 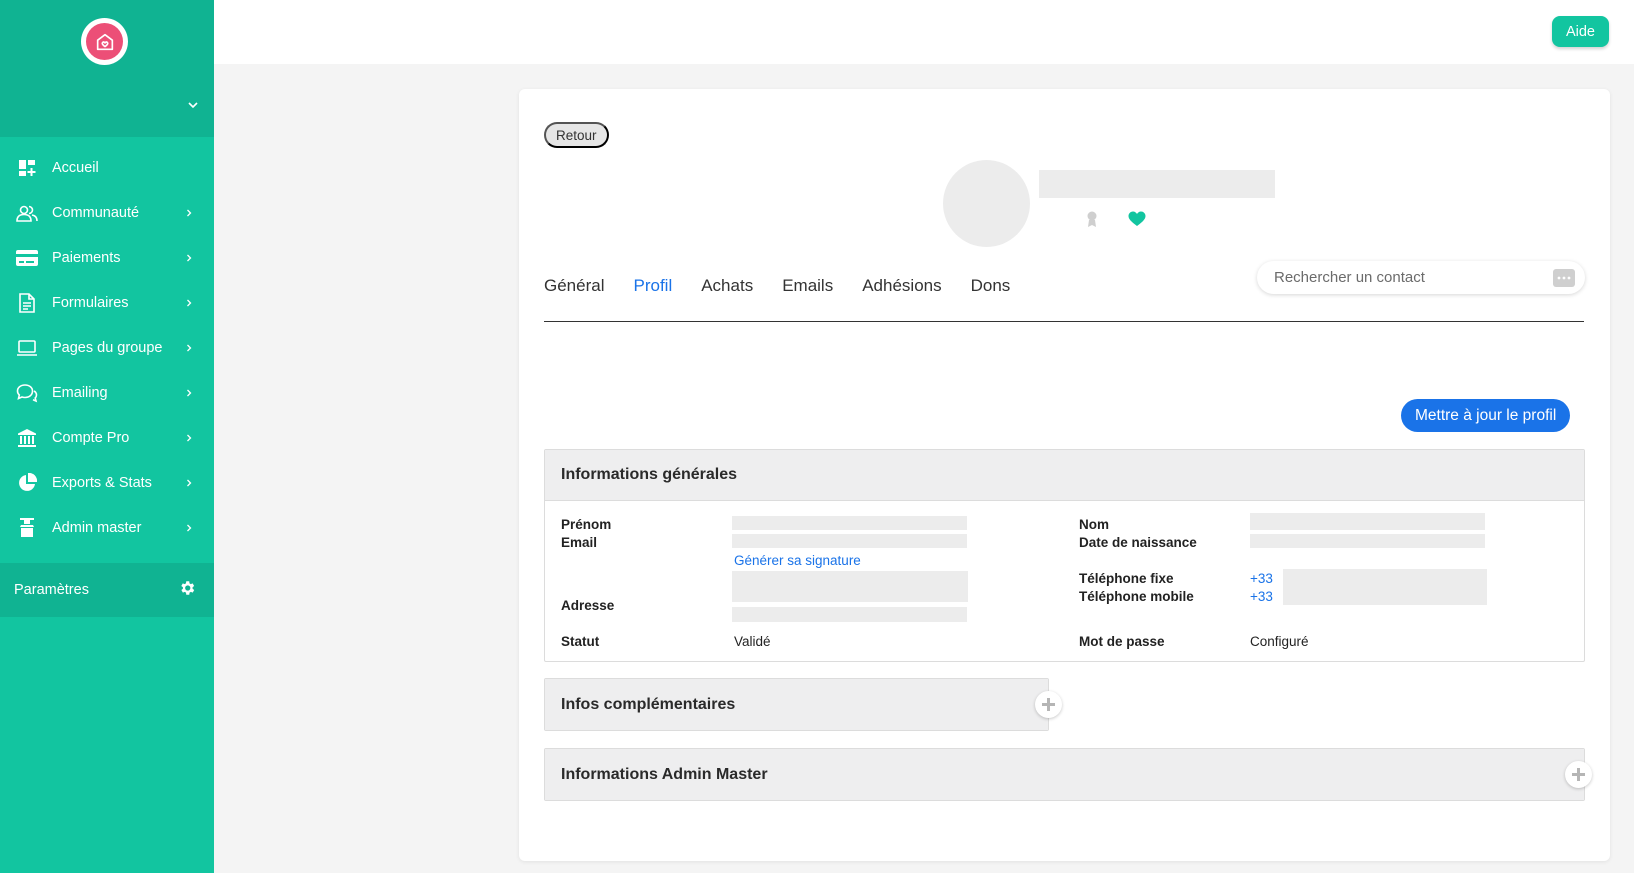 What do you see at coordinates (1367, 521) in the screenshot?
I see `last-name-value-redacted` at bounding box center [1367, 521].